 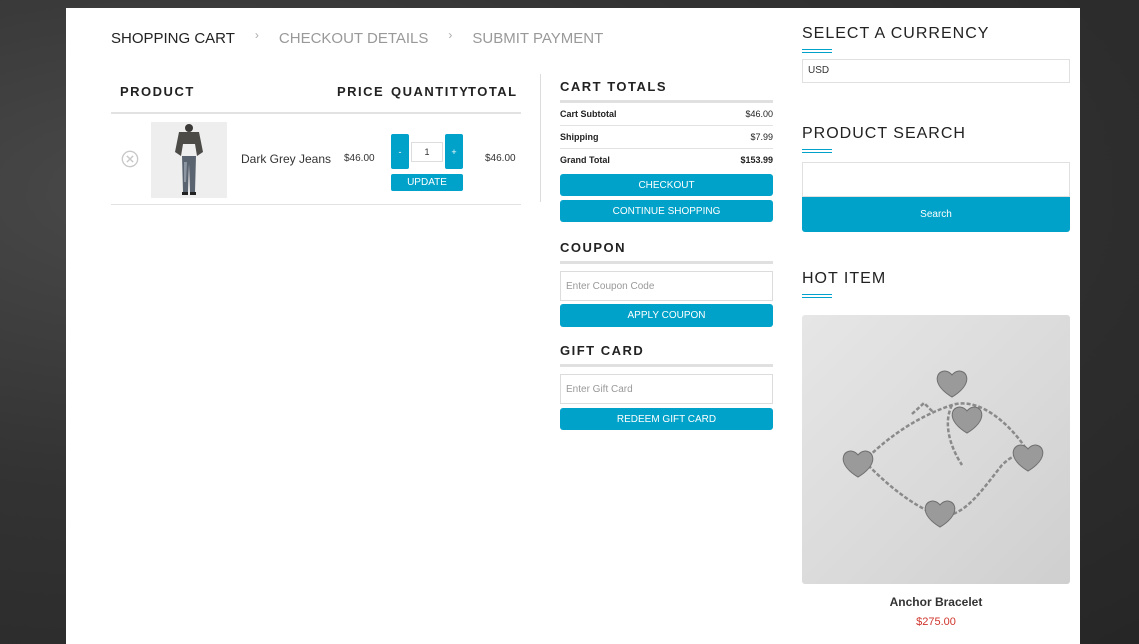 What do you see at coordinates (427, 182) in the screenshot?
I see `update-cart-button: UPDATE` at bounding box center [427, 182].